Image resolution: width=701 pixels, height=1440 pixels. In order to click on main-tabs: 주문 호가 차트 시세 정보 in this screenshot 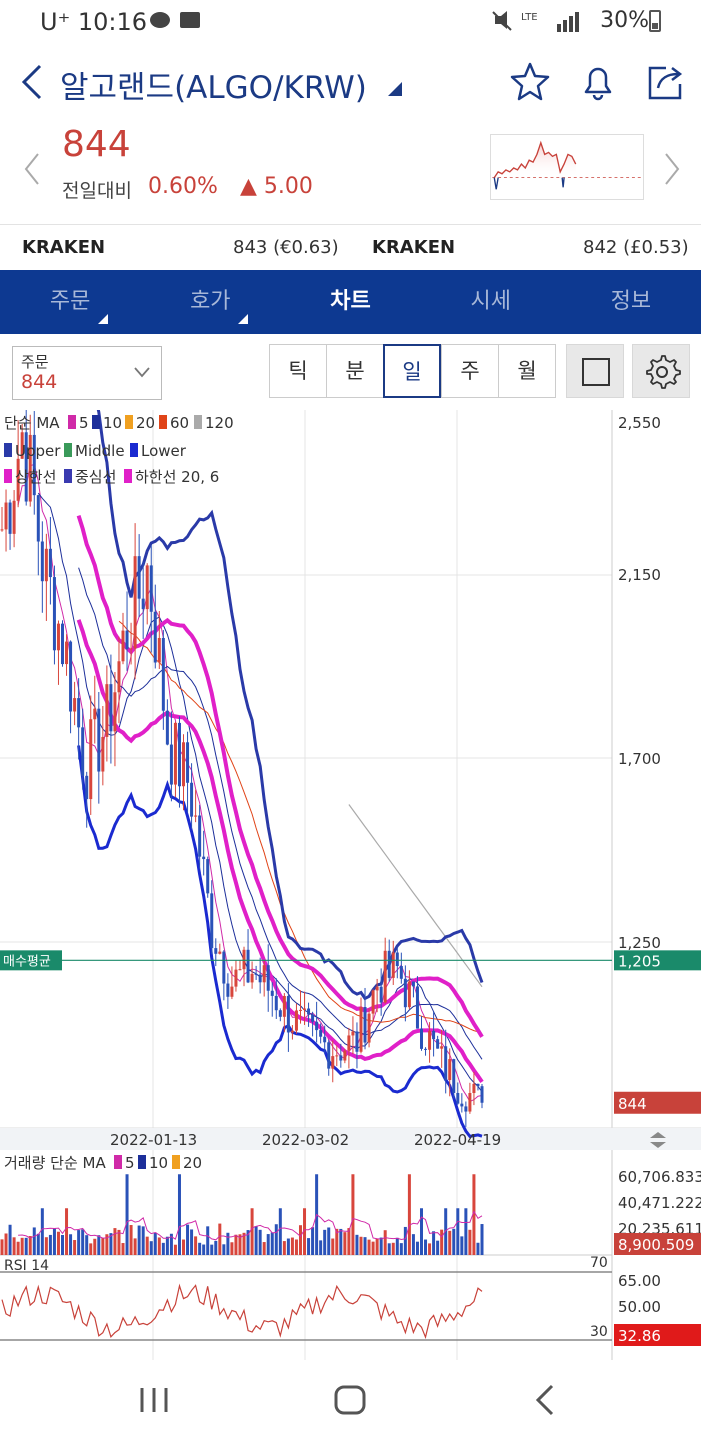, I will do `click(350, 302)`.